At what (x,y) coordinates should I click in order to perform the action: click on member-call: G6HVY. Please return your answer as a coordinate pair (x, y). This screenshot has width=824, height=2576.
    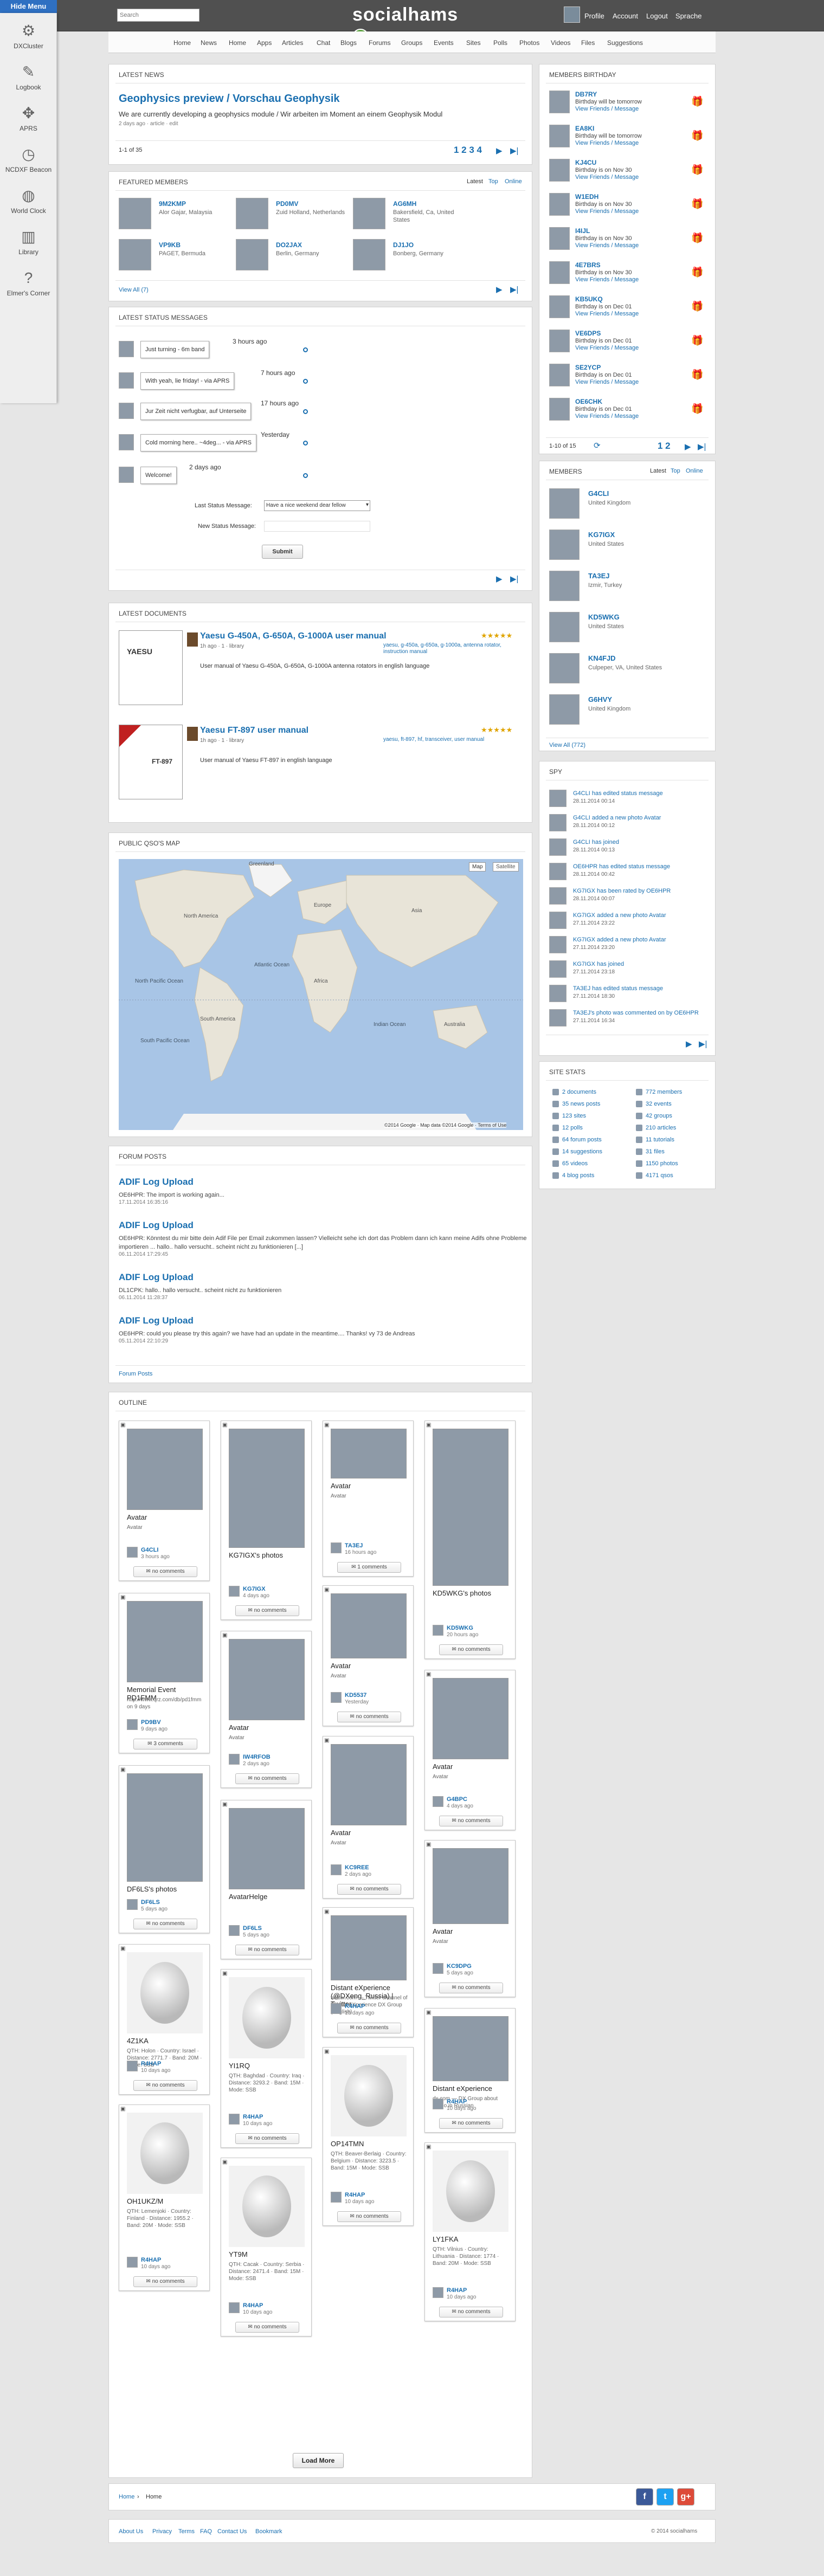
    Looking at the image, I should click on (600, 699).